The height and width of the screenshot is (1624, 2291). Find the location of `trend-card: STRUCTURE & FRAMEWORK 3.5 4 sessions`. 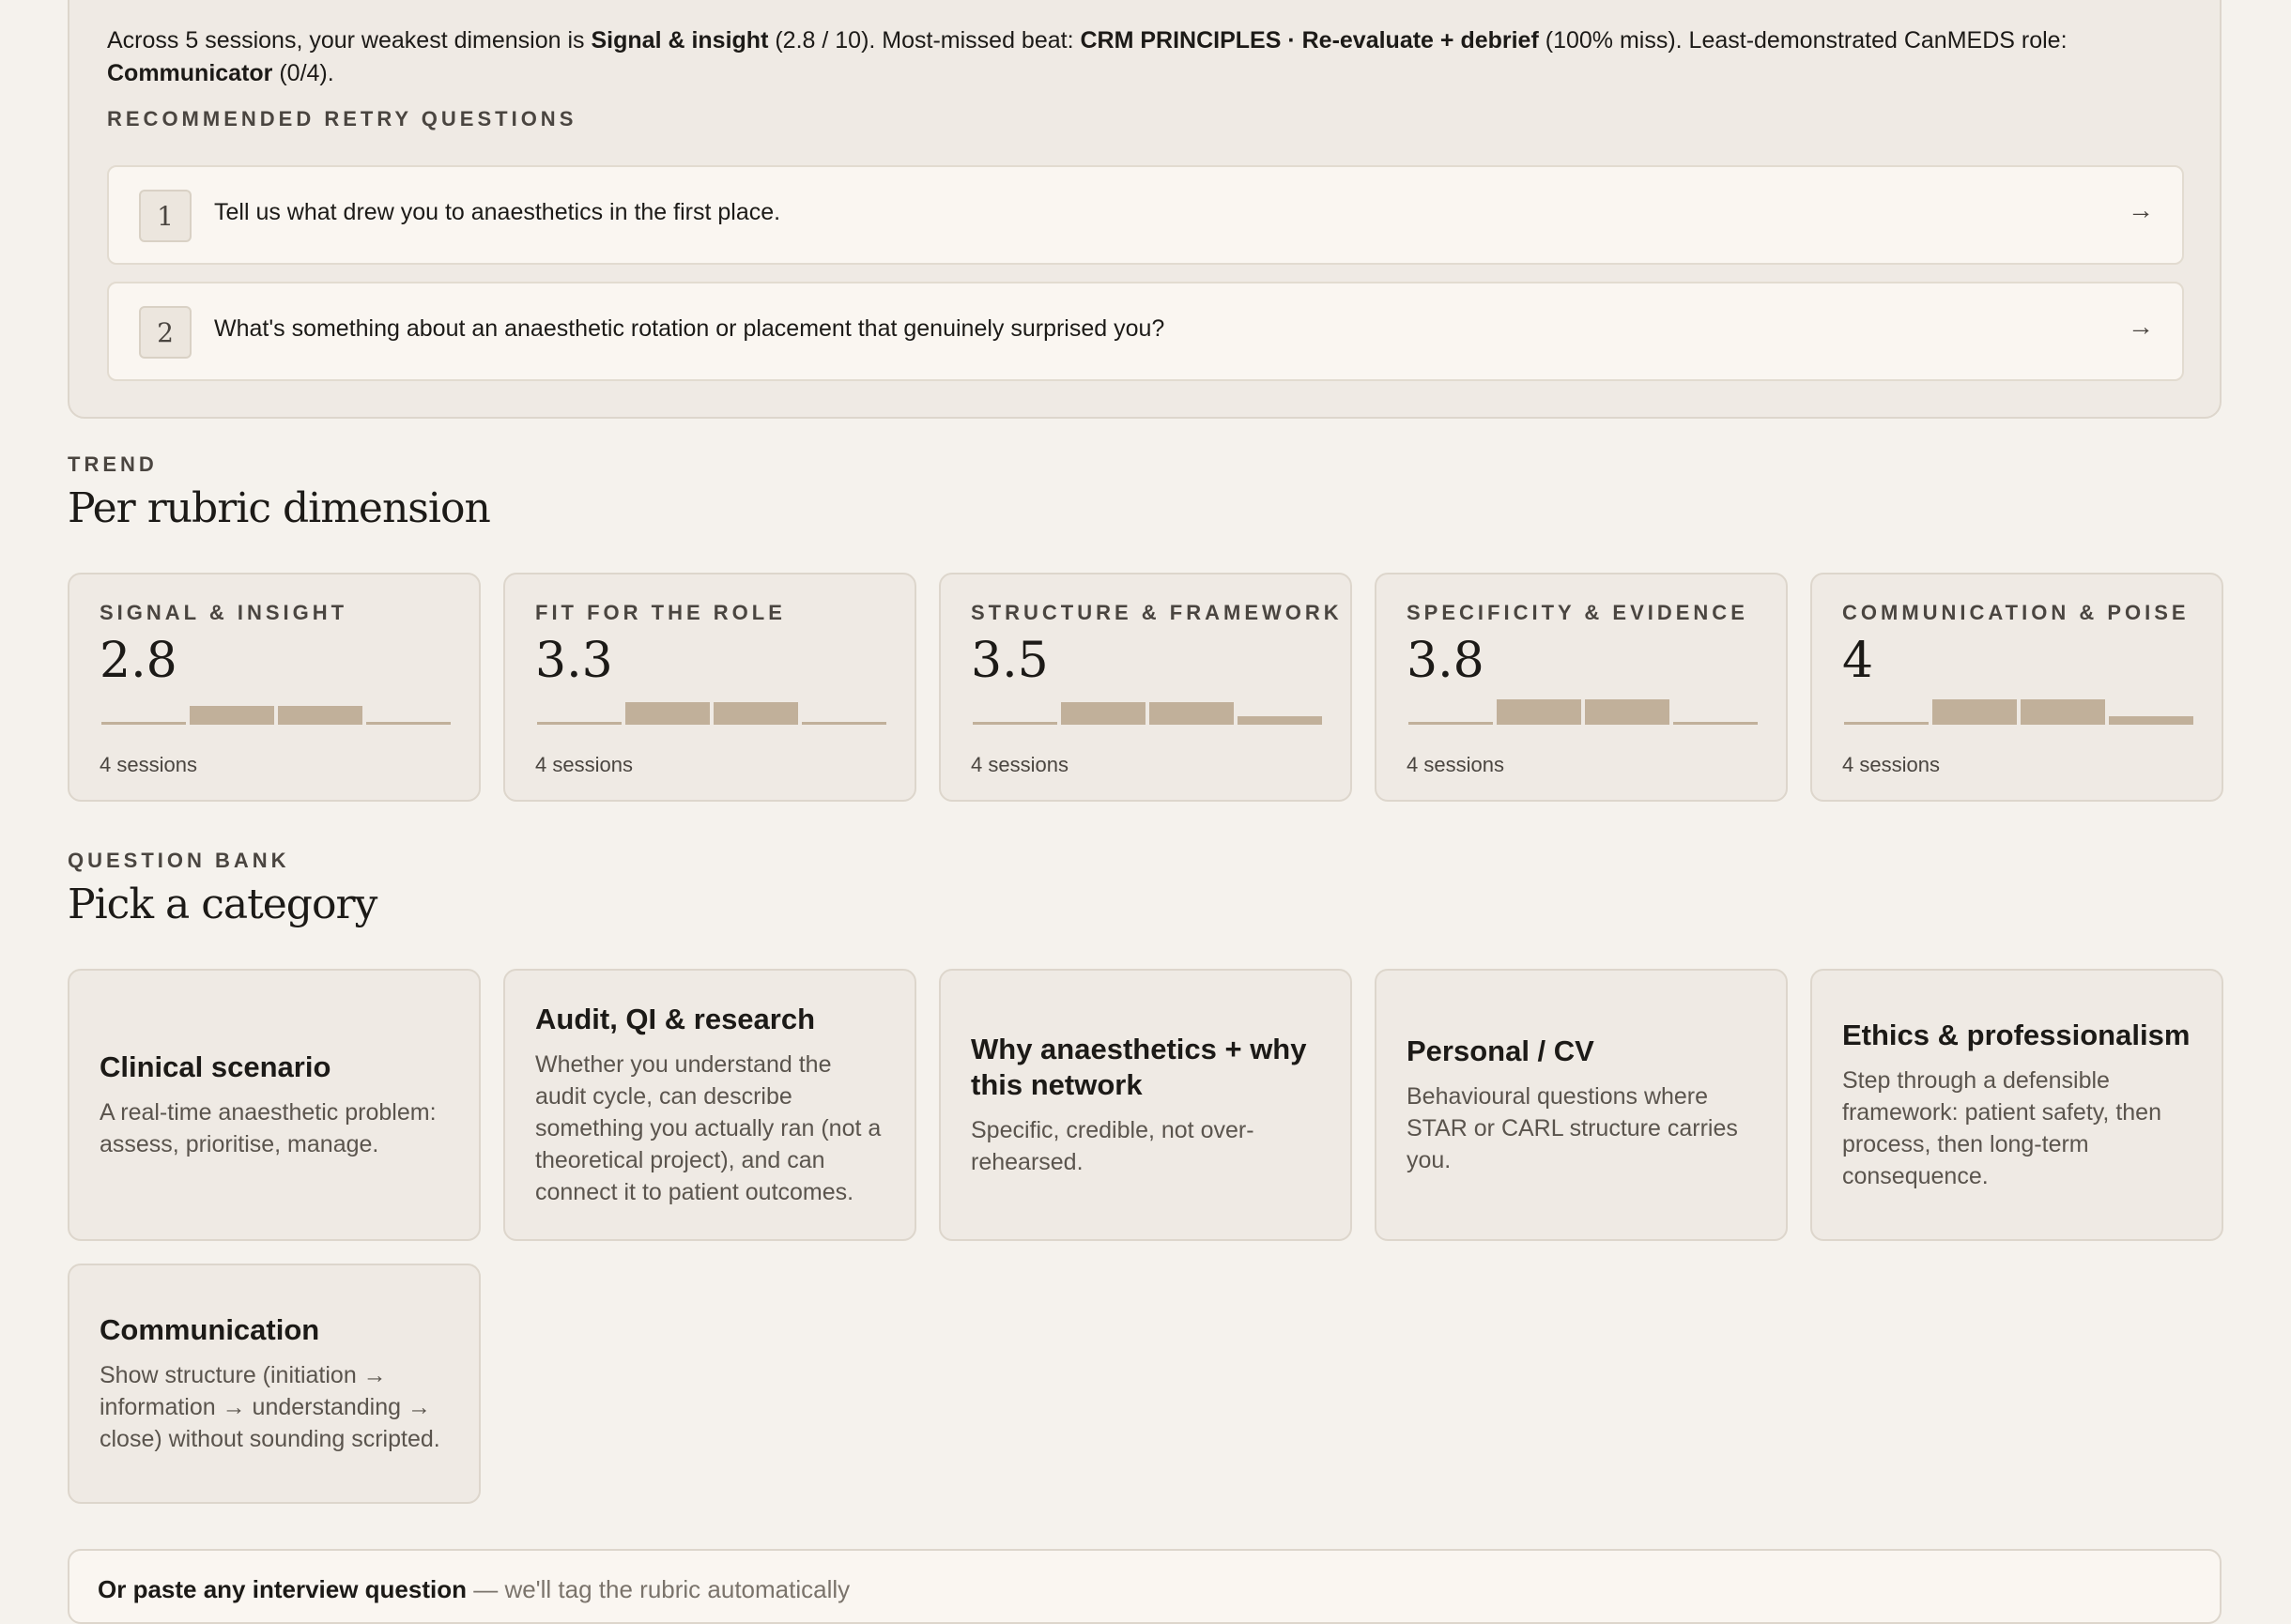

trend-card: STRUCTURE & FRAMEWORK 3.5 4 sessions is located at coordinates (1145, 687).